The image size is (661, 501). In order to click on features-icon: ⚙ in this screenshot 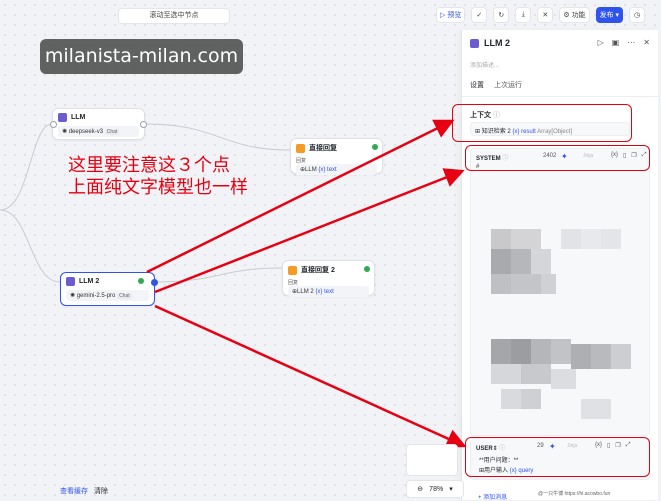, I will do `click(567, 15)`.